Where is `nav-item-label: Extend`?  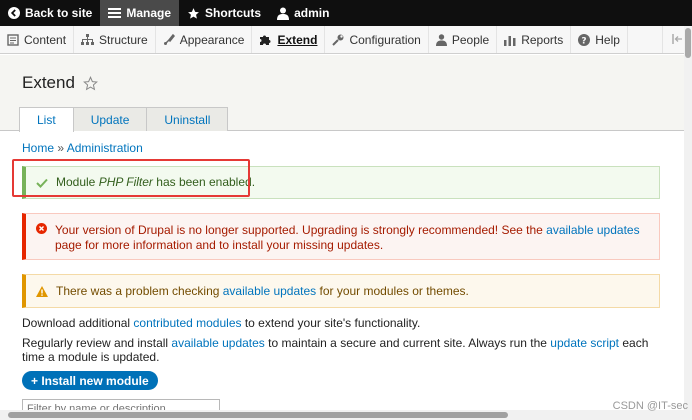 nav-item-label: Extend is located at coordinates (297, 39).